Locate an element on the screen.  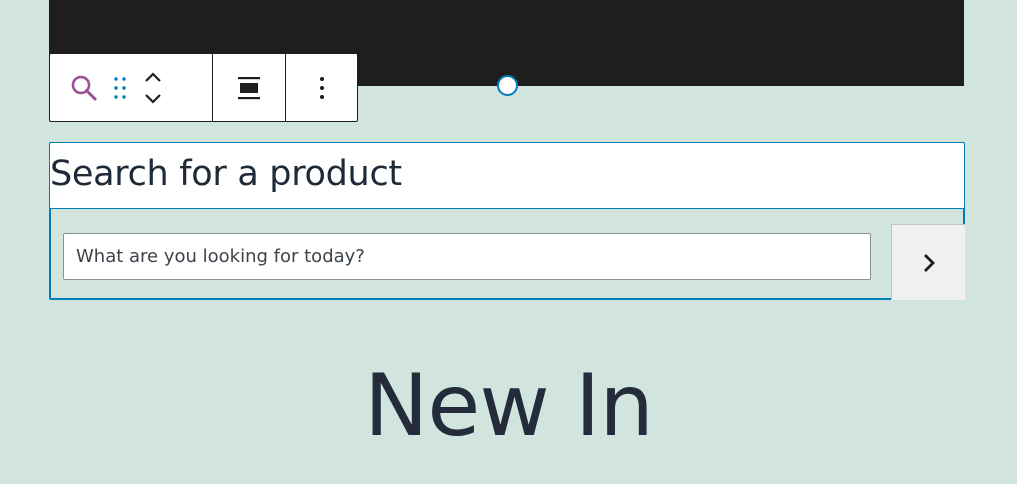
chevron-down-icon is located at coordinates (153, 98).